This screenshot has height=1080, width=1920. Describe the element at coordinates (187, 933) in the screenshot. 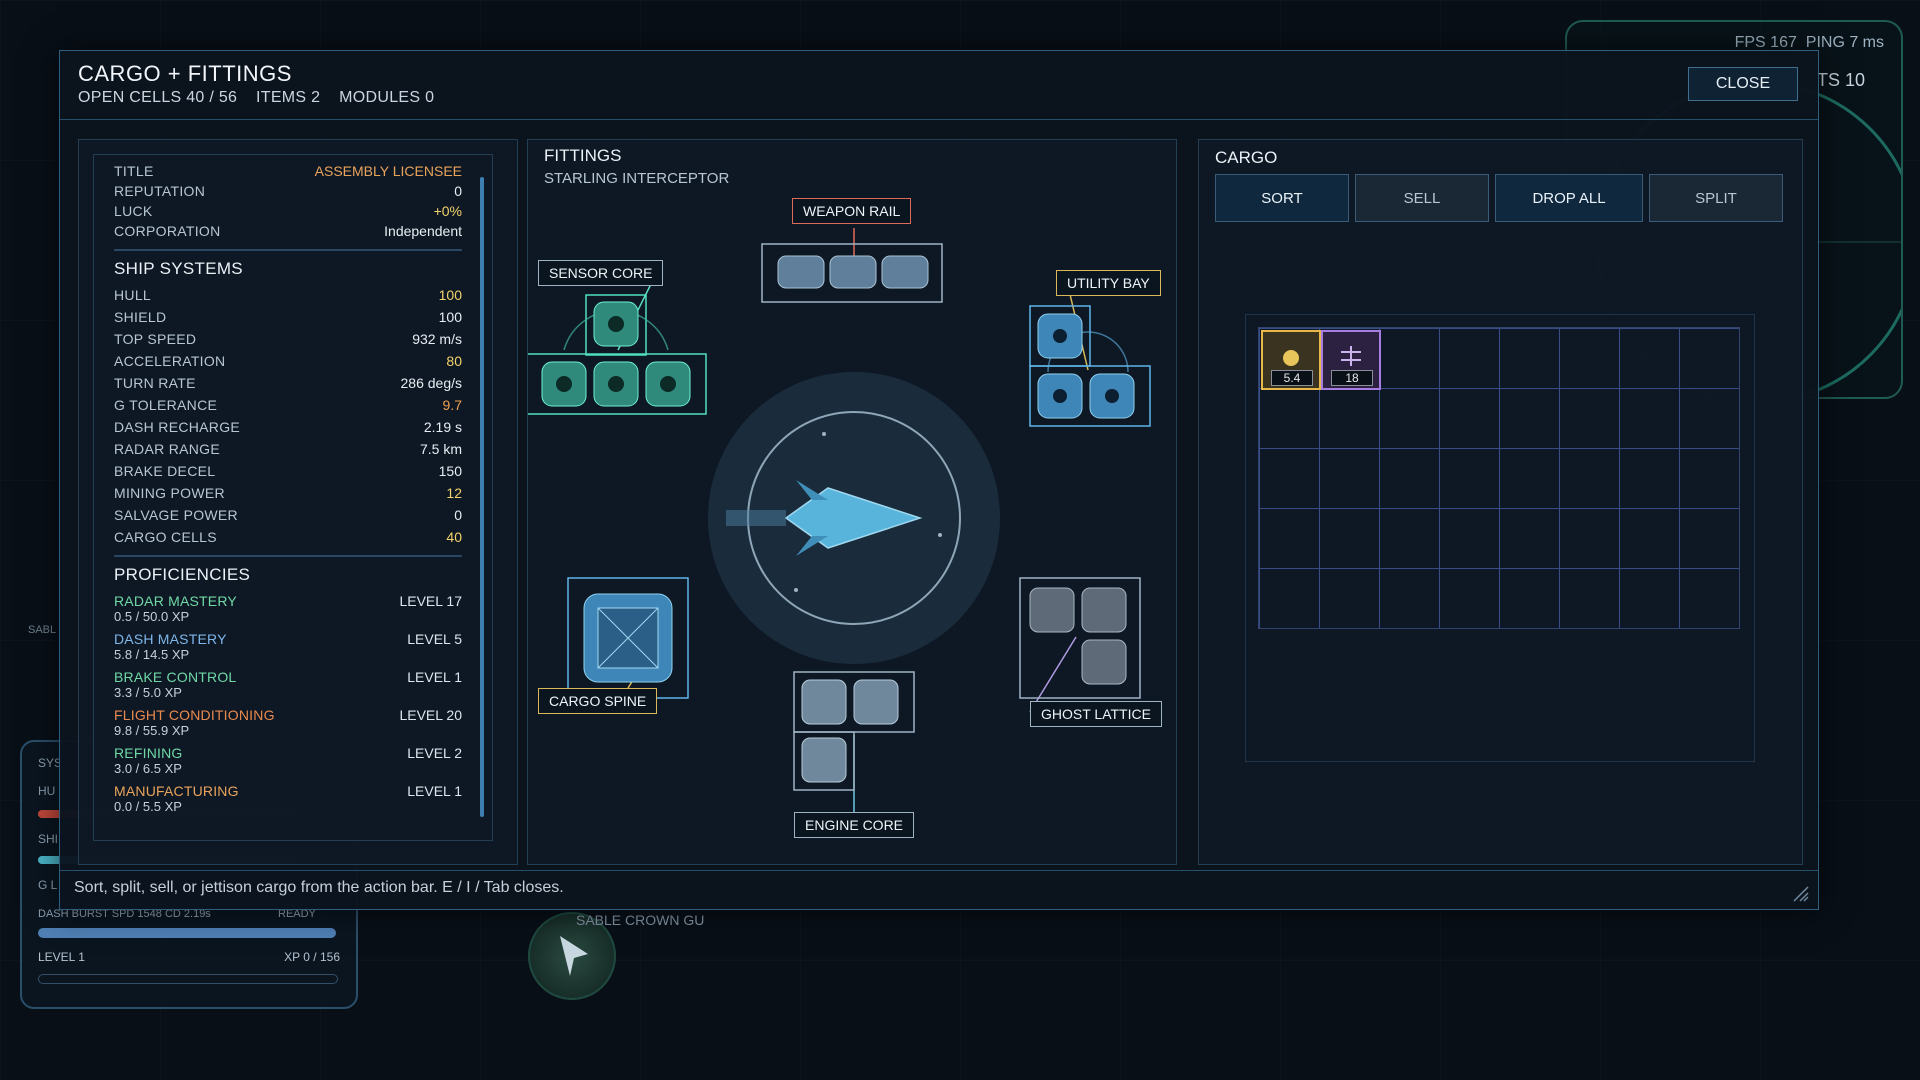

I see `hud-dash-bar` at that location.